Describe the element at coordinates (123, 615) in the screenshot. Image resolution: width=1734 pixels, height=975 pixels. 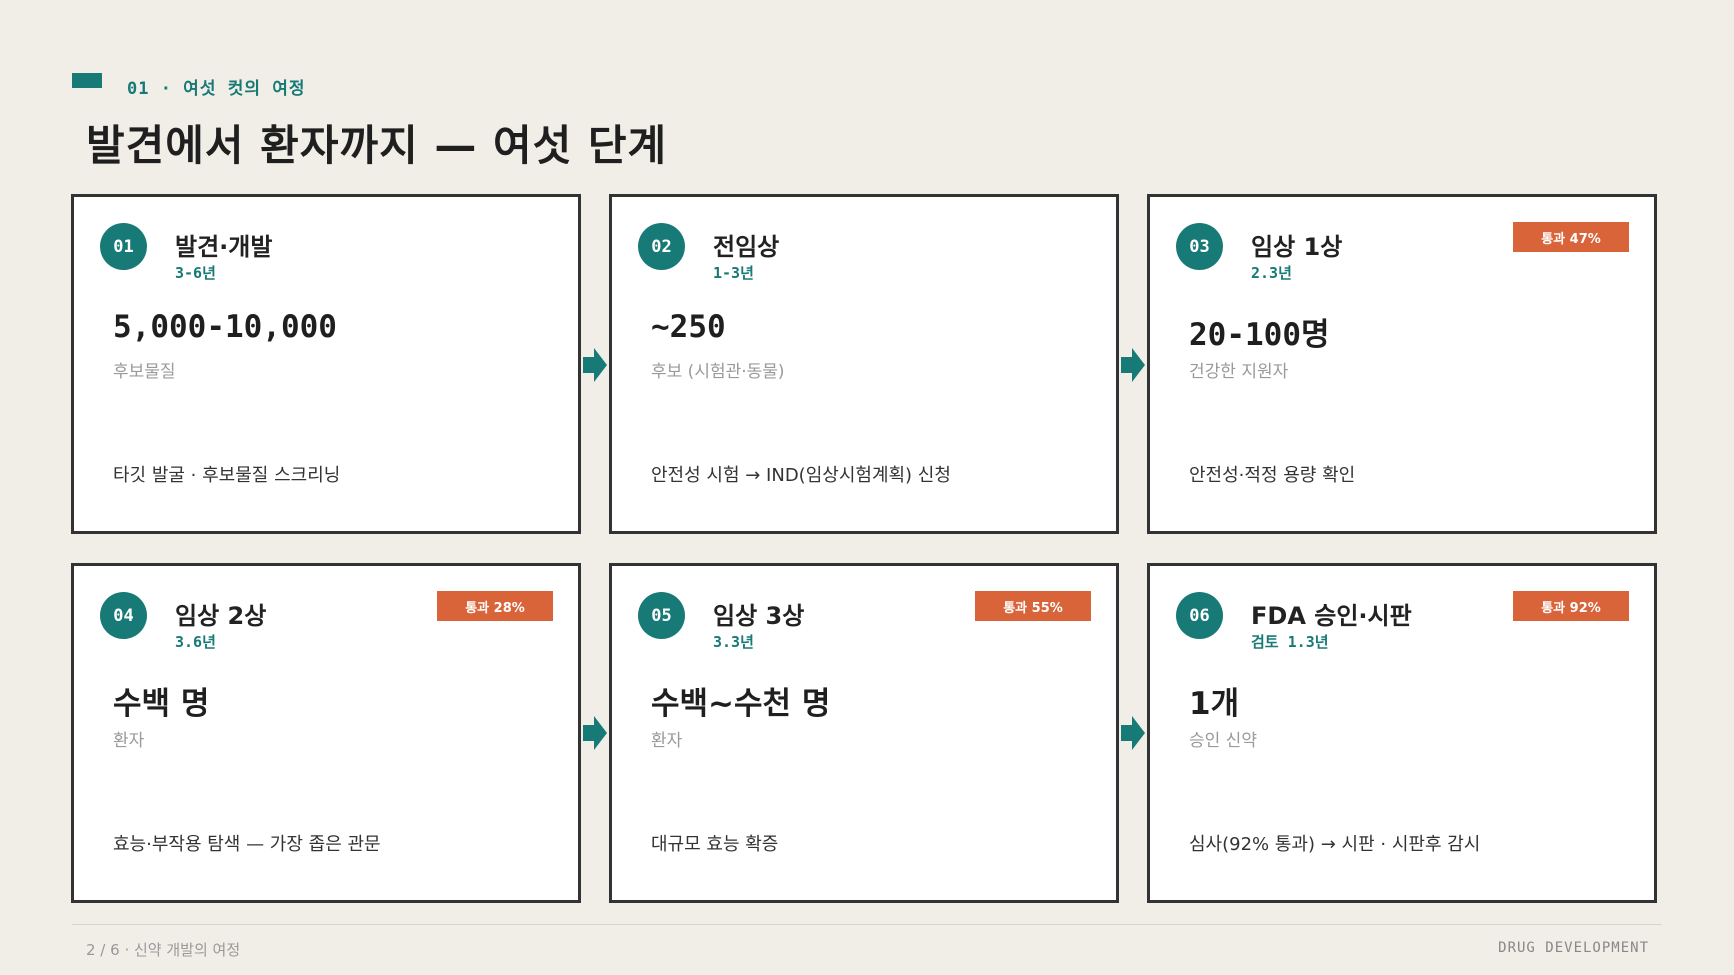
I see `stage-number-badge: 04` at that location.